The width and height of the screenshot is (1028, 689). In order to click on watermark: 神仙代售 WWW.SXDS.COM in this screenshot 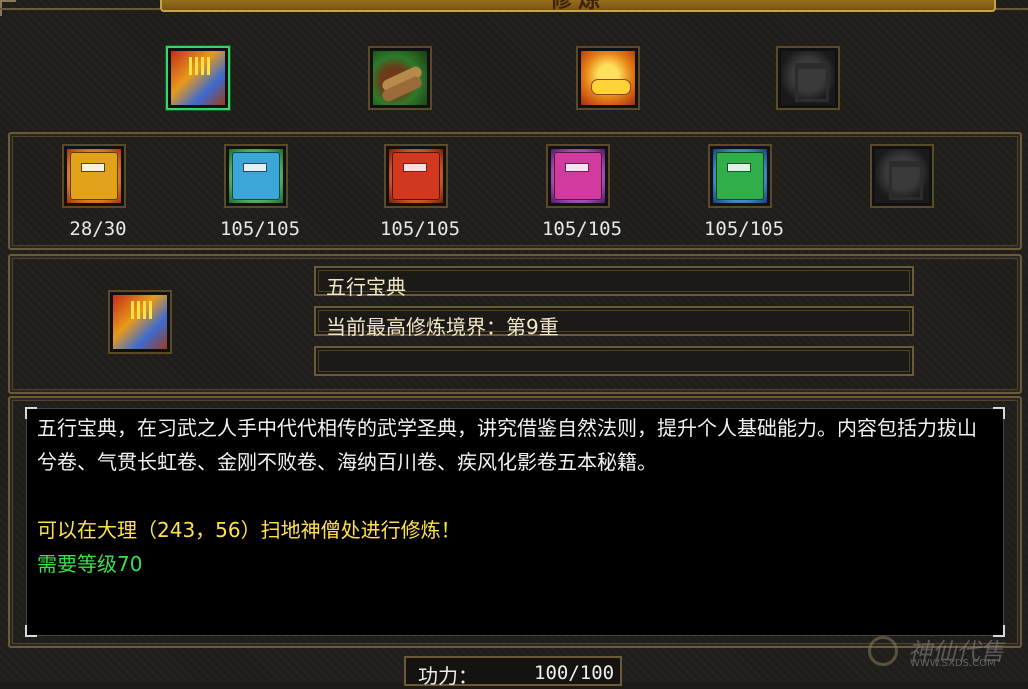, I will do `click(939, 650)`.